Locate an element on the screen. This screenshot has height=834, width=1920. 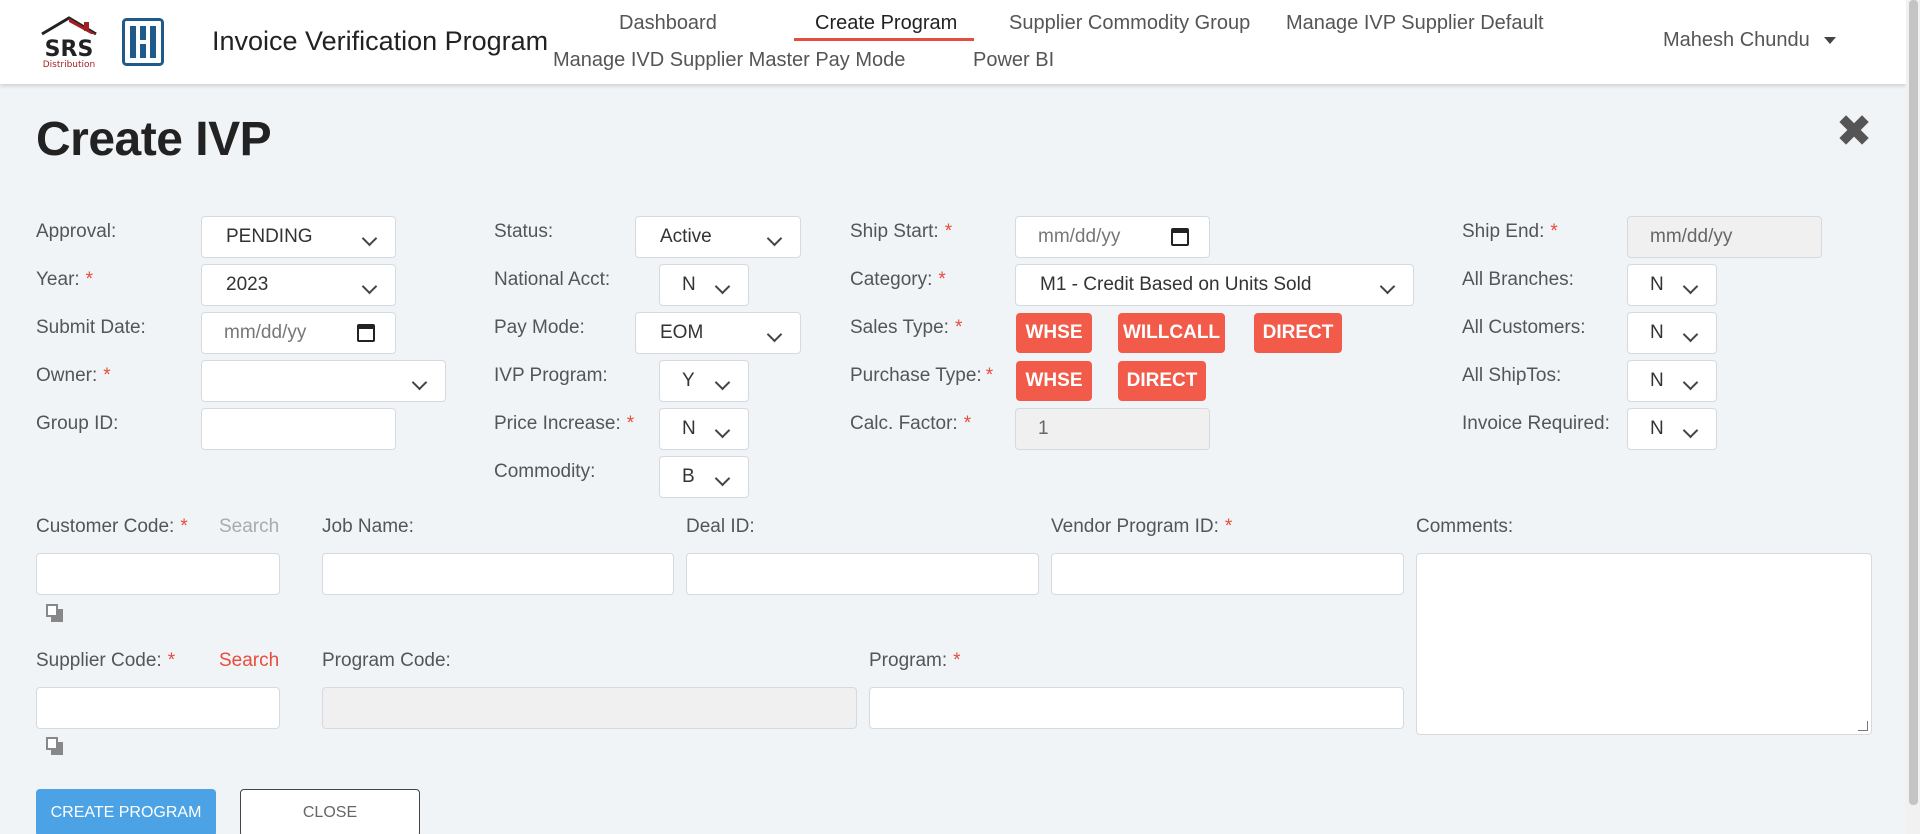
program-code-input is located at coordinates (589, 708).